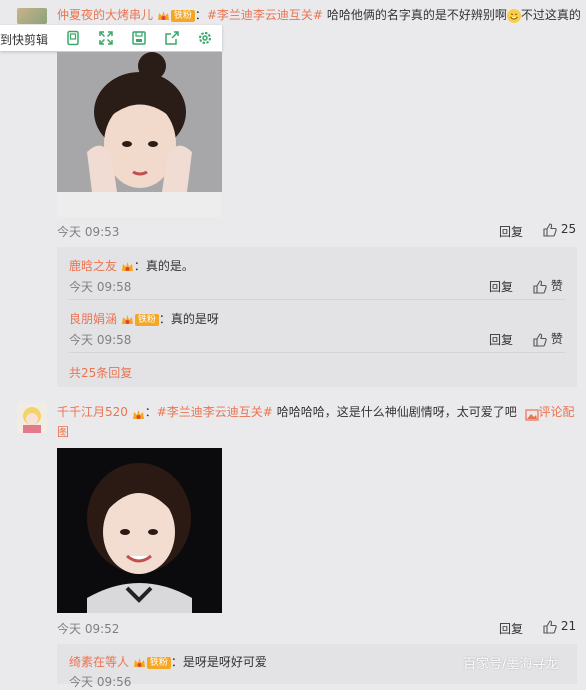  I want to click on comment-text: 哈哈哈哈，这是什么神仙剧情呀，太可爱了吧, so click(394, 412).